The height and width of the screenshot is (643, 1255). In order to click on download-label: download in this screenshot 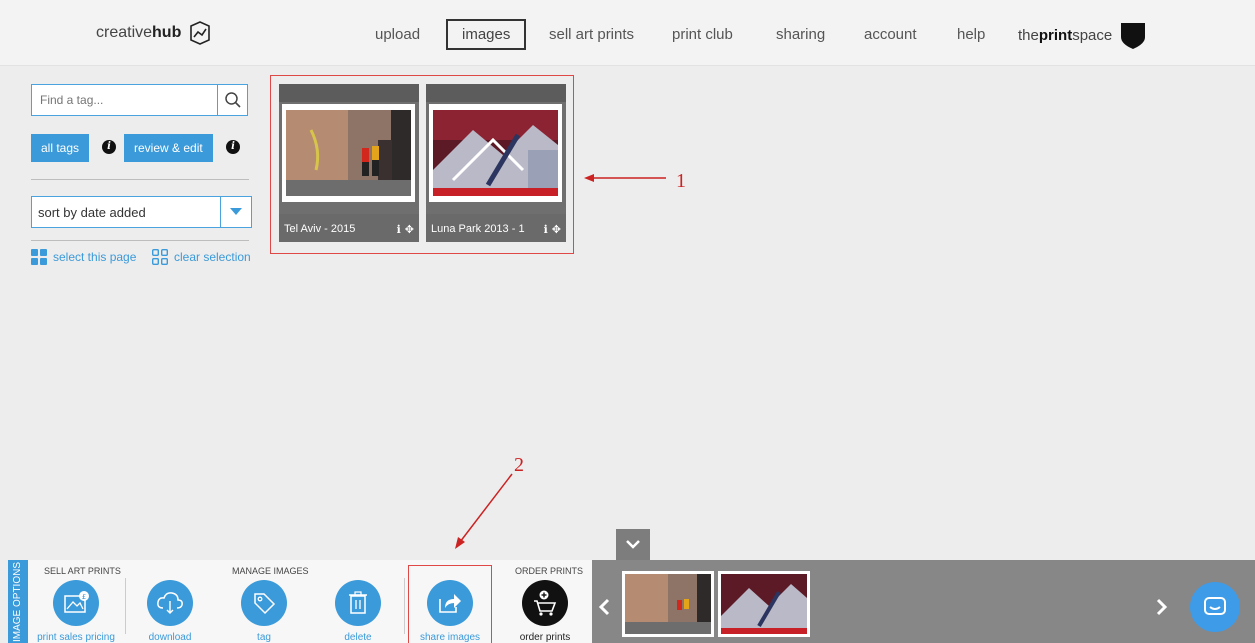, I will do `click(170, 637)`.